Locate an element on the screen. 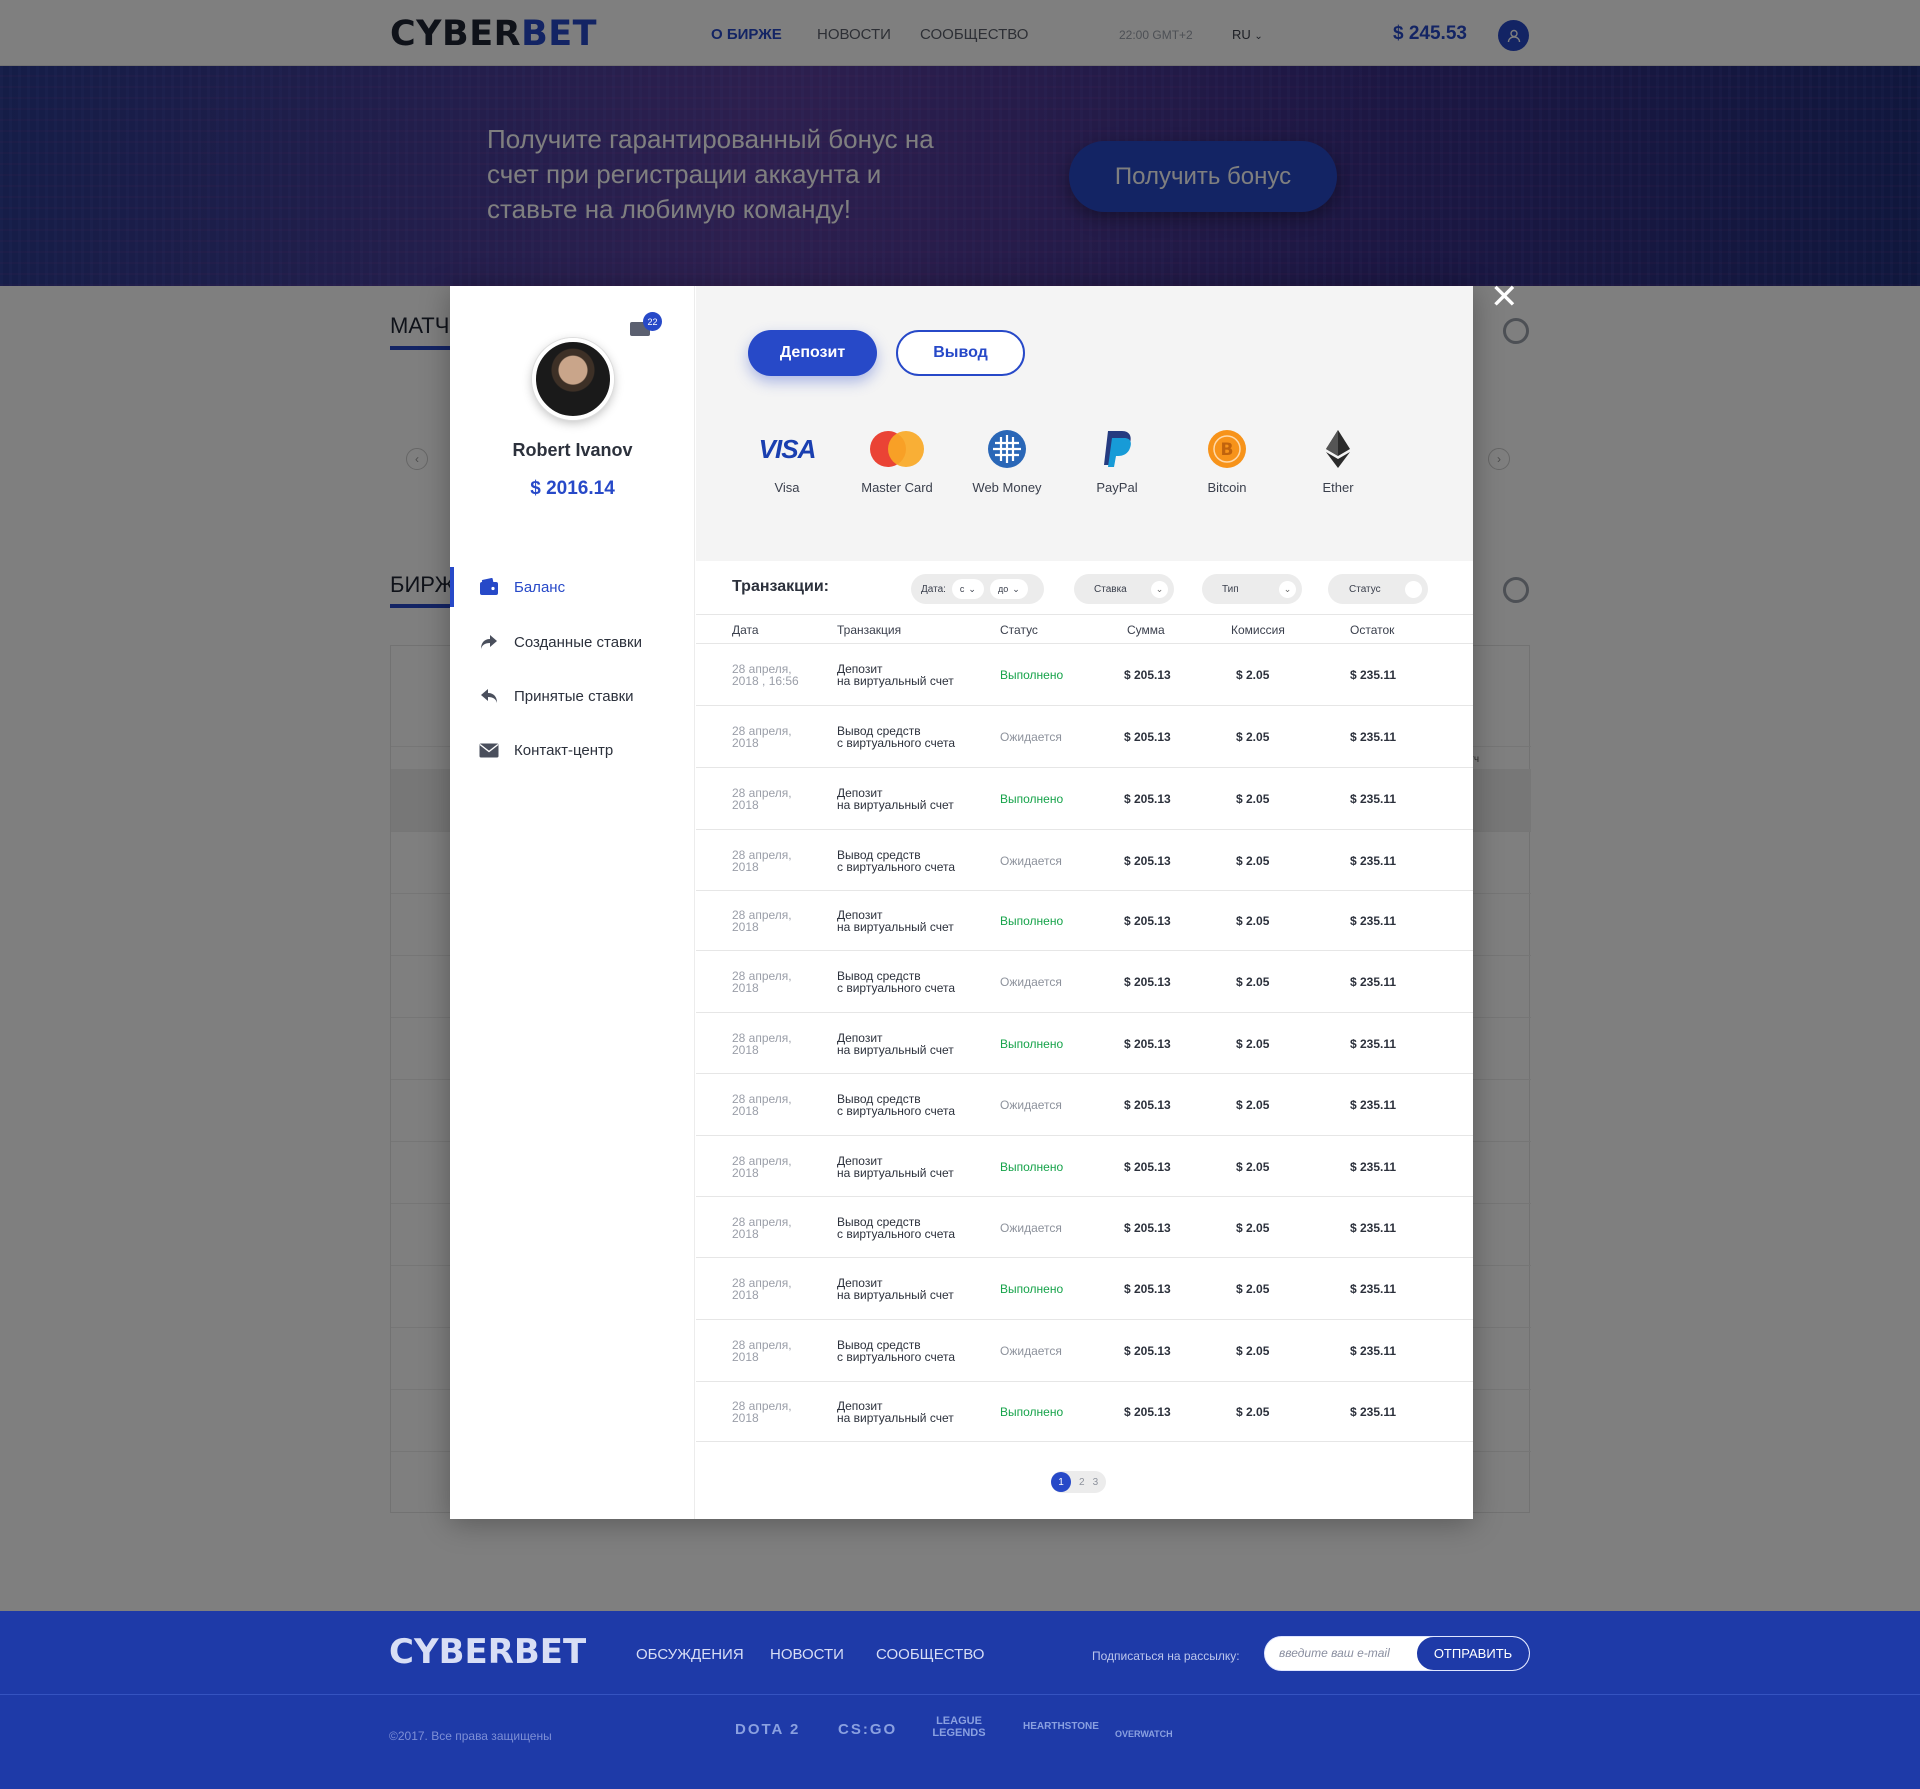 The image size is (1920, 1789). row-date: 28 апреля, 2018 is located at coordinates (762, 982).